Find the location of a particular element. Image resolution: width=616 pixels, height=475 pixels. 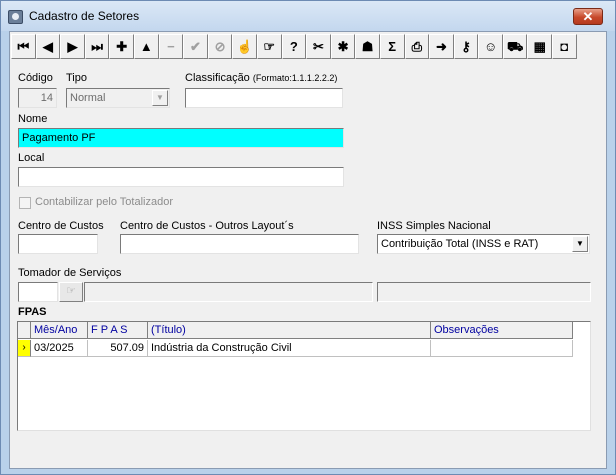

print-icon: ⎙ is located at coordinates (416, 46).